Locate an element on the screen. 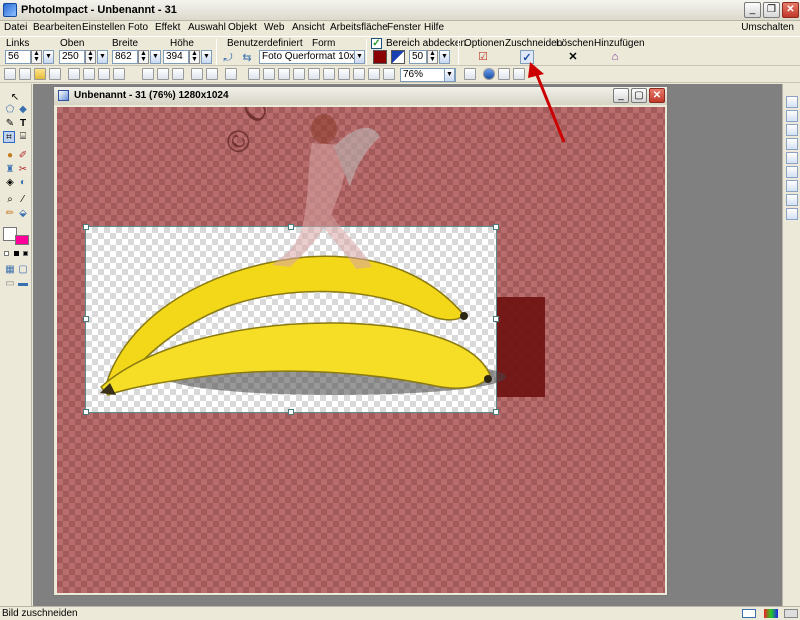  close-button: ✕ is located at coordinates (790, 10).